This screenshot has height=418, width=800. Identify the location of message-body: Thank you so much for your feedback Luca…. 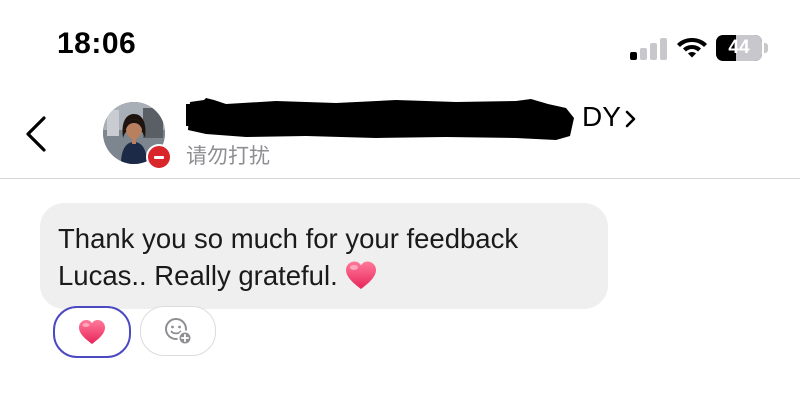
(288, 257).